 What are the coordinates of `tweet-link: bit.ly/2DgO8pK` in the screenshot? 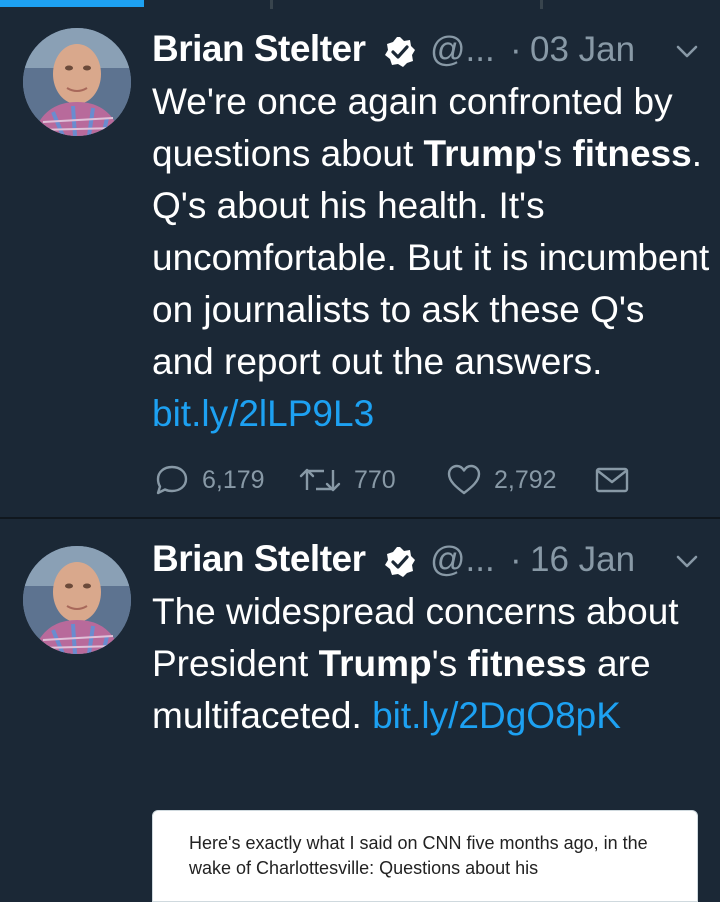 It's located at (496, 715).